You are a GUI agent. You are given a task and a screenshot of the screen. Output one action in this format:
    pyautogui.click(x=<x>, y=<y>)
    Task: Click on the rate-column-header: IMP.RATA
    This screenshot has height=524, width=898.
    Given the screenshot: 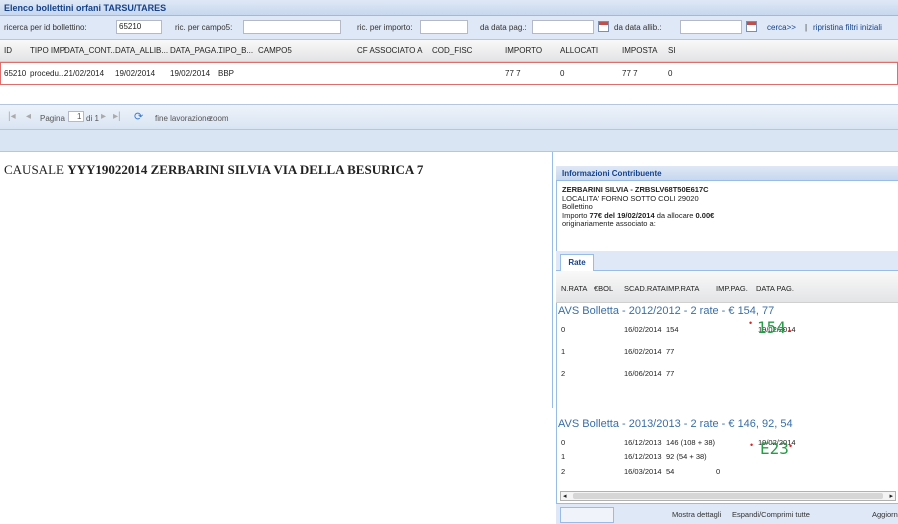 What is the action you would take?
    pyautogui.click(x=682, y=288)
    